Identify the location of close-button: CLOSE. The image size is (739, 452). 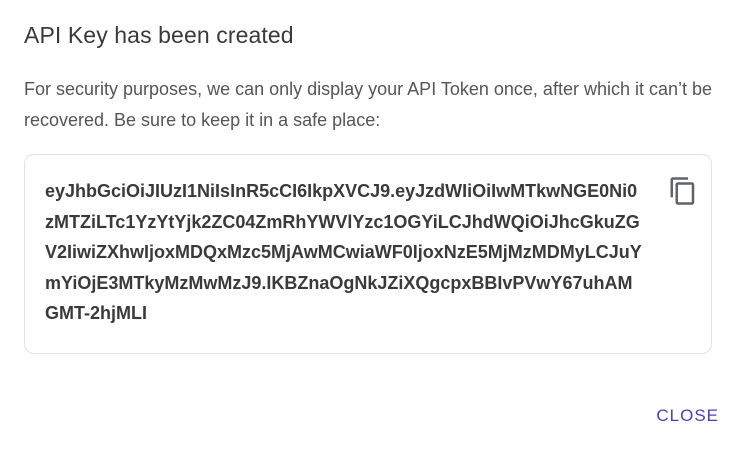
(687, 416).